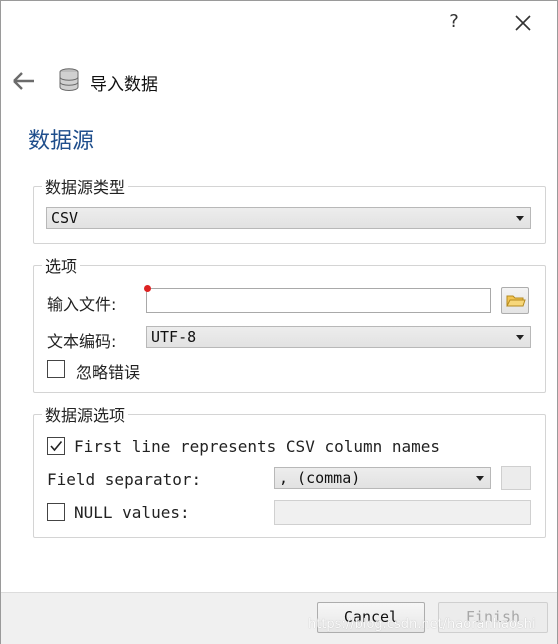  Describe the element at coordinates (338, 337) in the screenshot. I see `encoding-select: UTF-8` at that location.